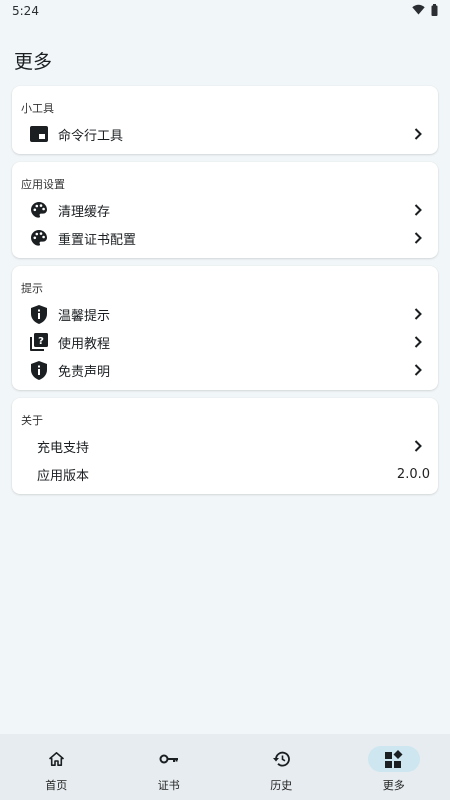 This screenshot has width=450, height=800. I want to click on section-title: 应用设置, so click(43, 184).